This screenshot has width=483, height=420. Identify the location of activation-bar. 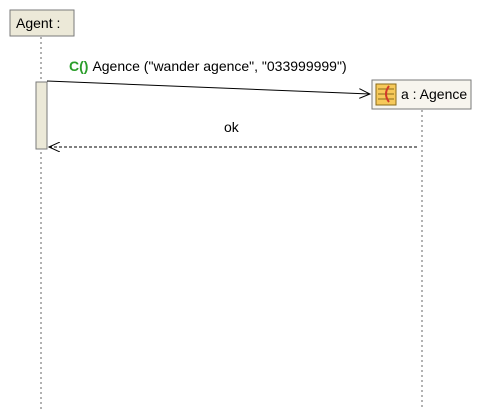
(41, 115).